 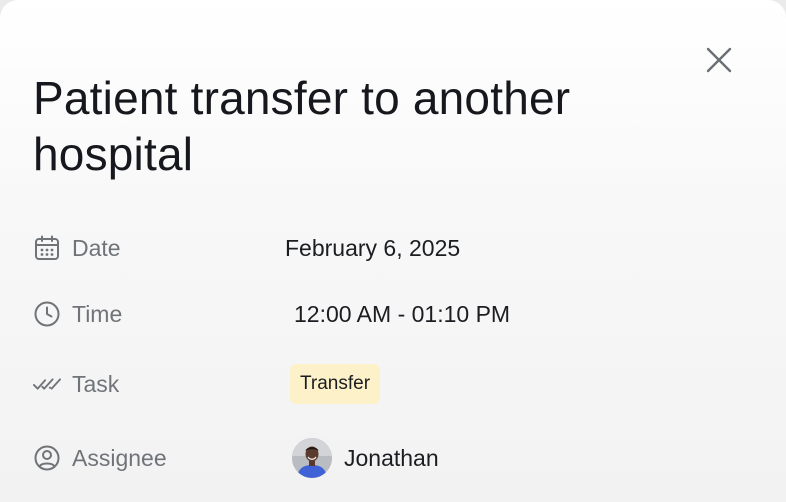 I want to click on double-check-icon, so click(x=47, y=384).